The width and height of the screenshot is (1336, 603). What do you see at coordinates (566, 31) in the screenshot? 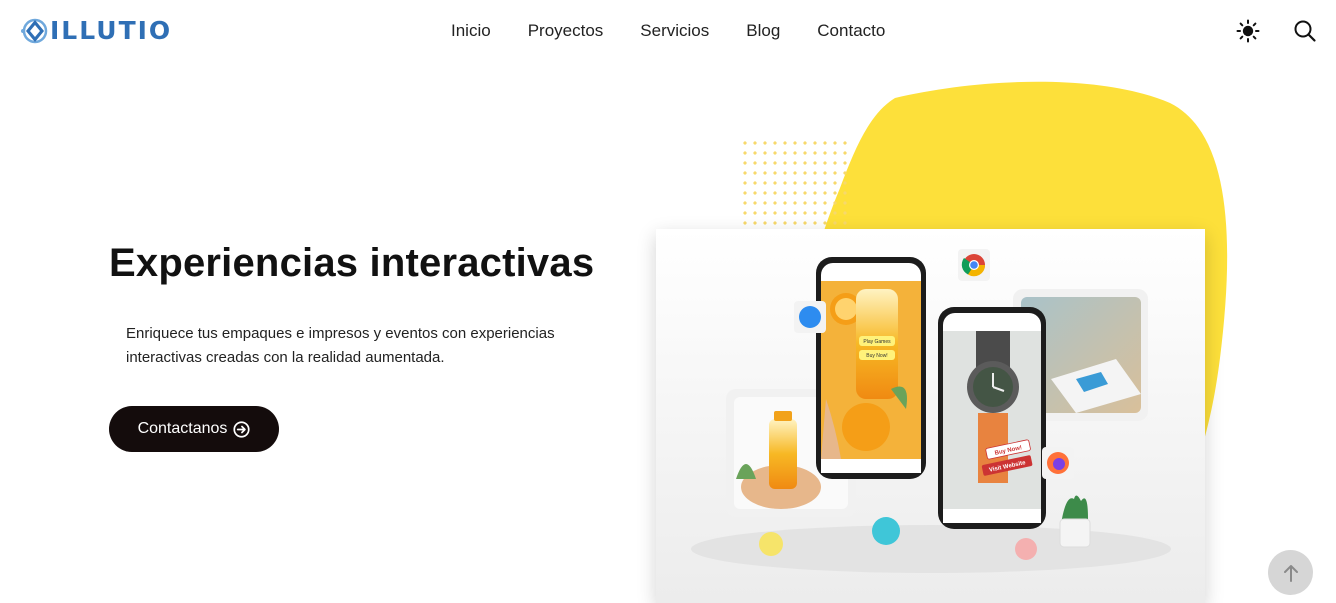
I see `nav-proyectos: Proyectos` at bounding box center [566, 31].